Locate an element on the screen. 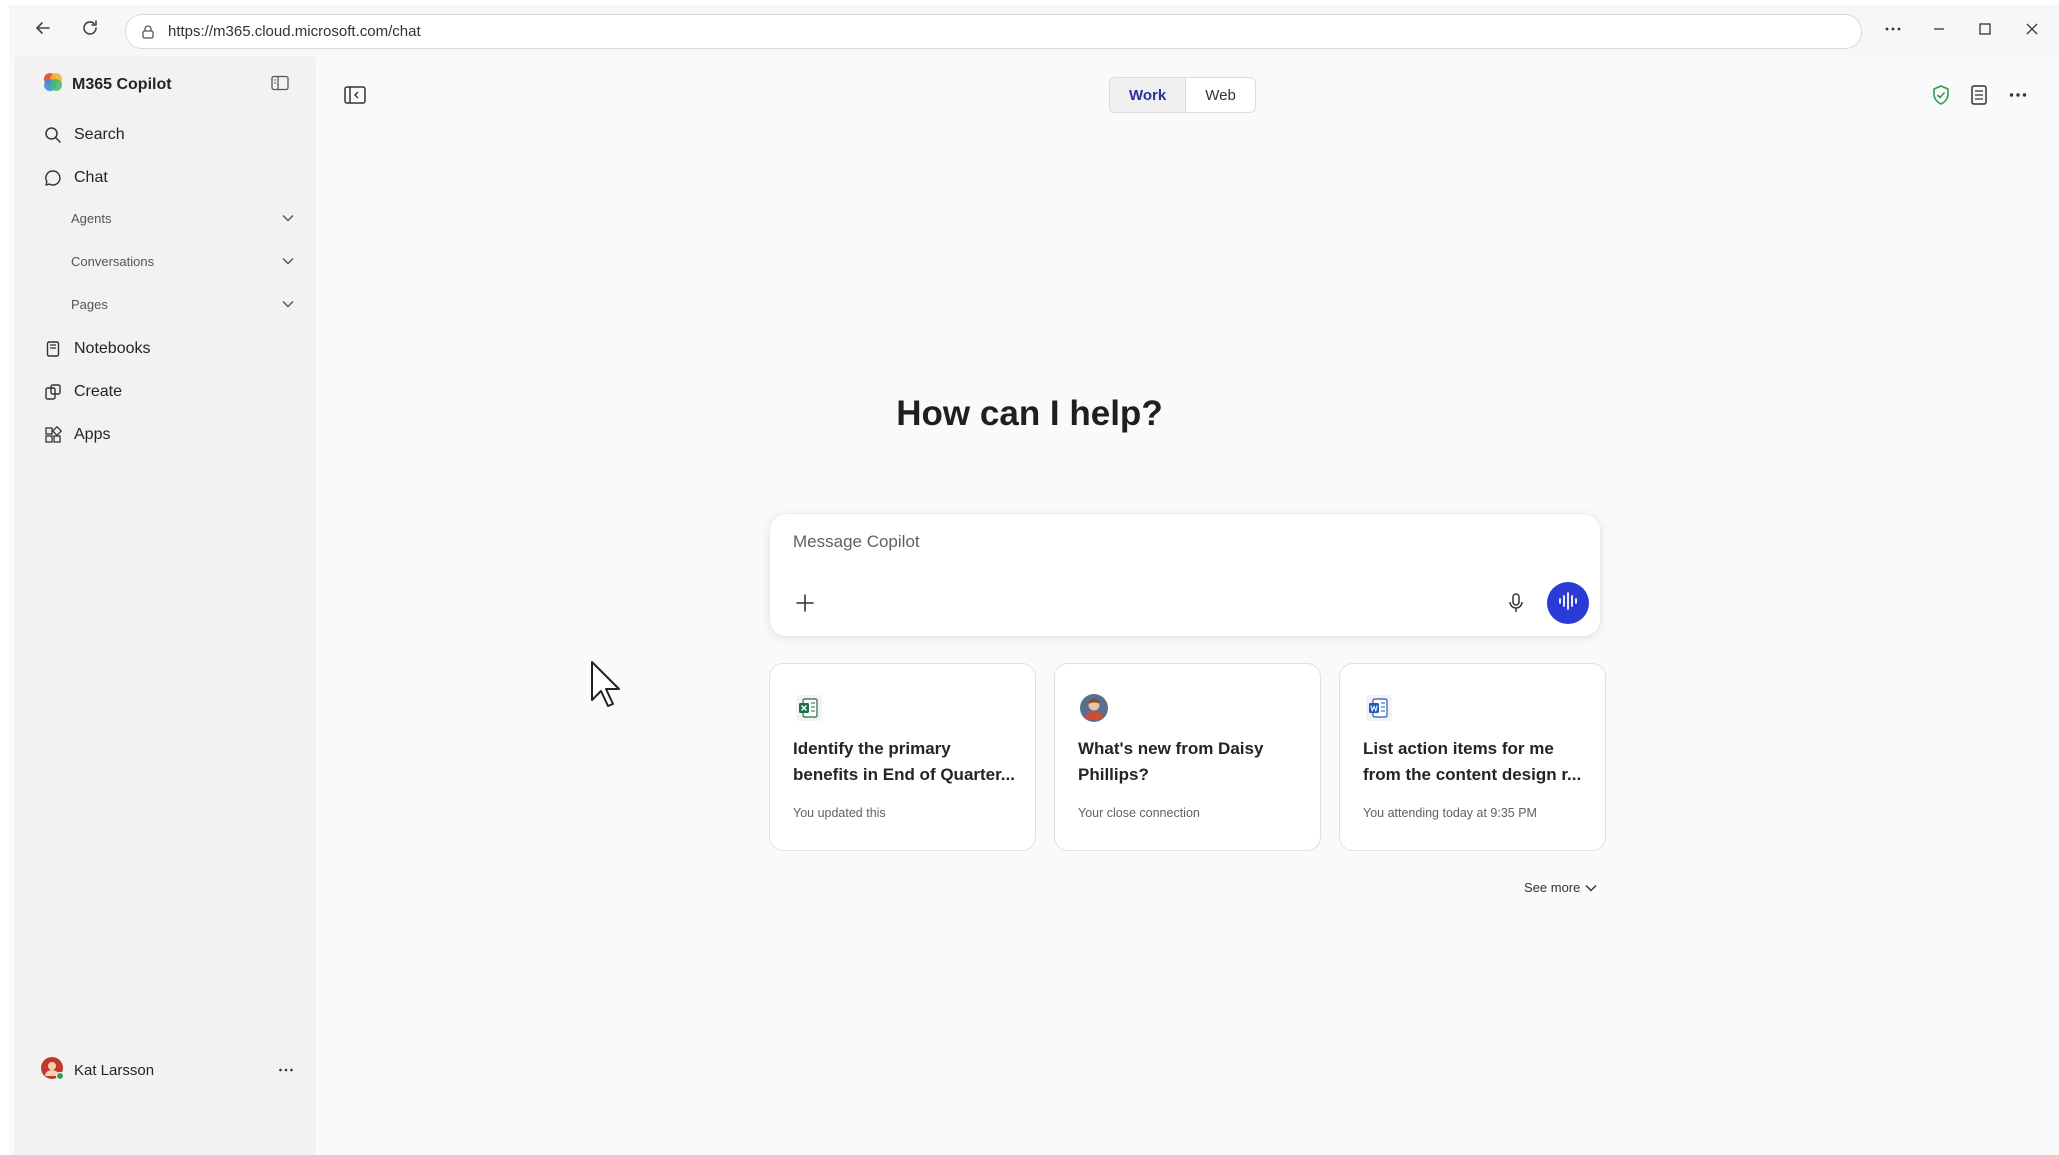  card-subtitle: You updated this is located at coordinates (839, 813).